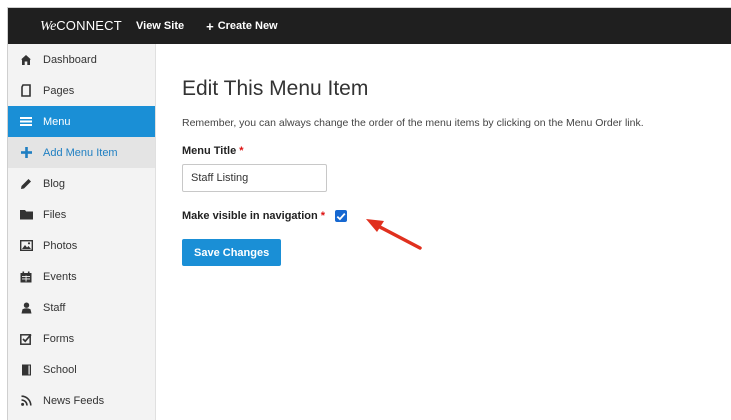  Describe the element at coordinates (26, 122) in the screenshot. I see `menu-icon` at that location.